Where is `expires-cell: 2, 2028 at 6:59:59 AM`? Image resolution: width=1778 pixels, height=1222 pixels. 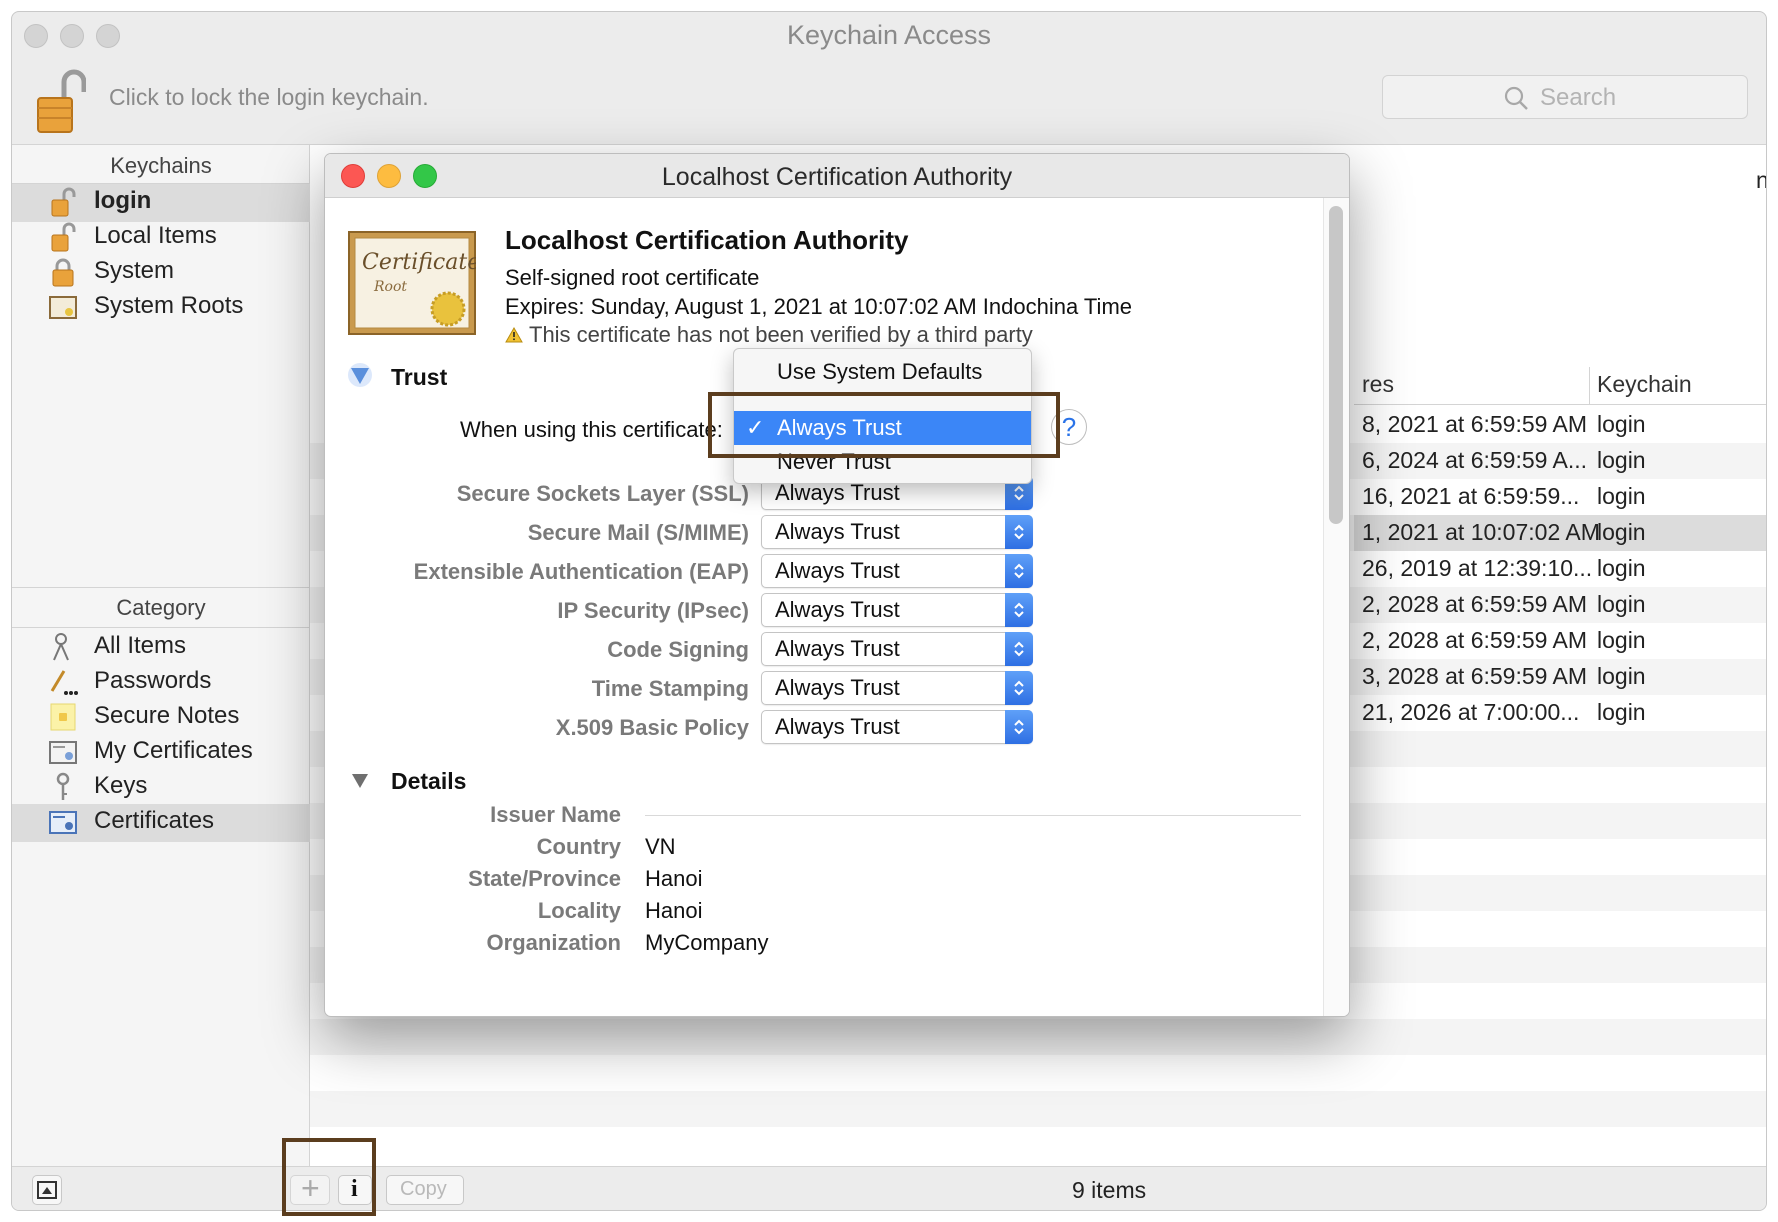
expires-cell: 2, 2028 at 6:59:59 AM is located at coordinates (1475, 640).